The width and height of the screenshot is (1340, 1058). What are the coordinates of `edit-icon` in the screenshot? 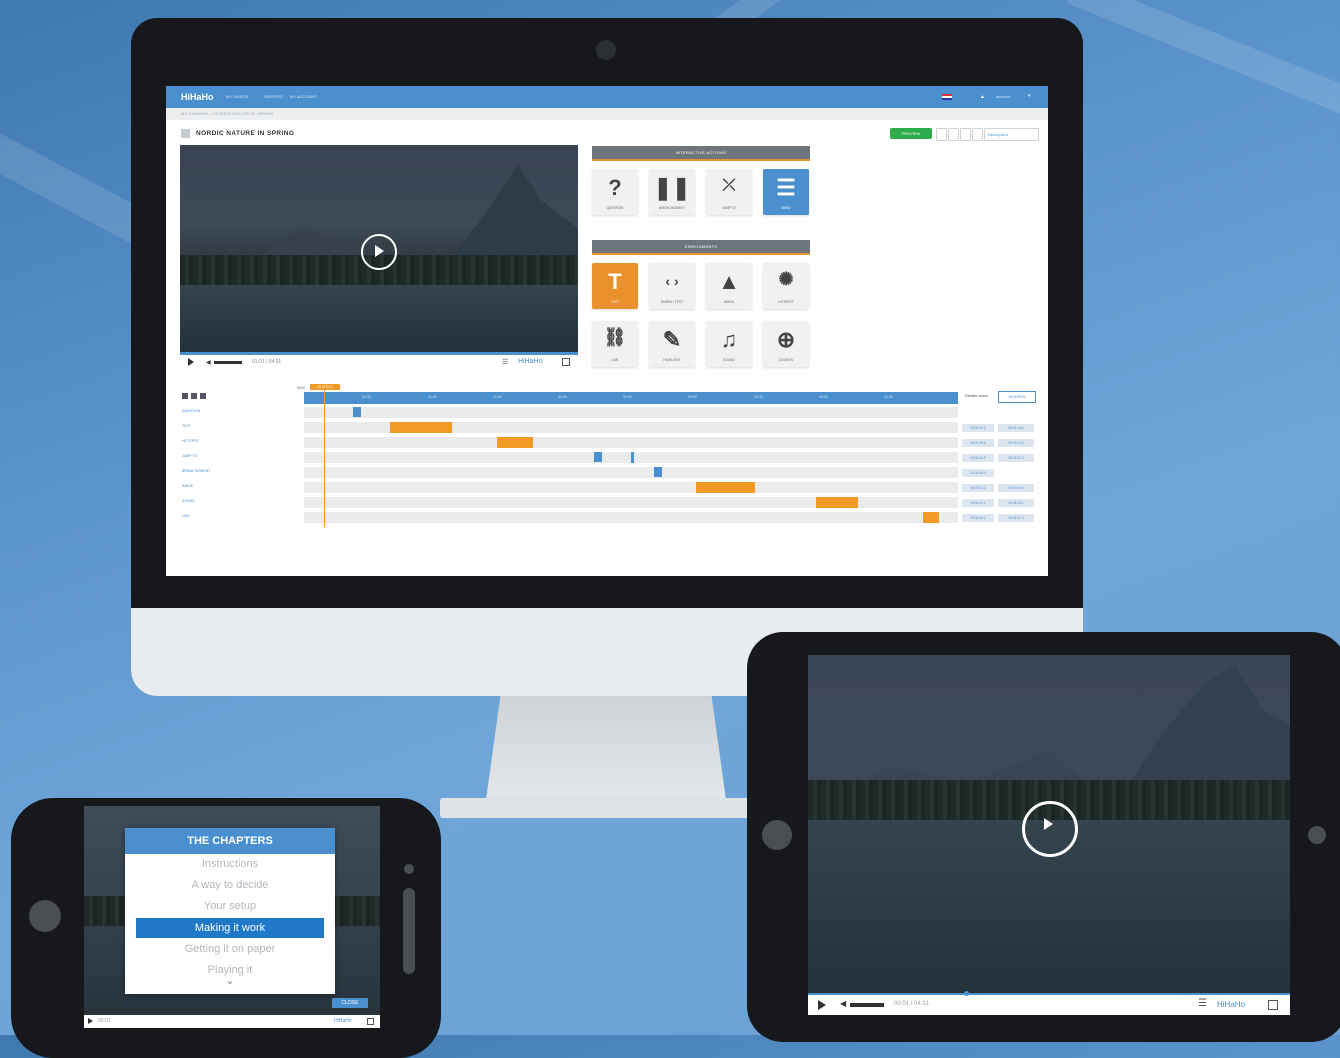 It's located at (185, 133).